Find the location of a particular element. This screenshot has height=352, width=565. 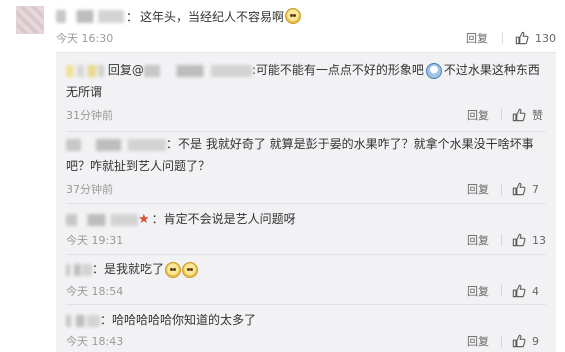

star-icon: ★ is located at coordinates (144, 219).